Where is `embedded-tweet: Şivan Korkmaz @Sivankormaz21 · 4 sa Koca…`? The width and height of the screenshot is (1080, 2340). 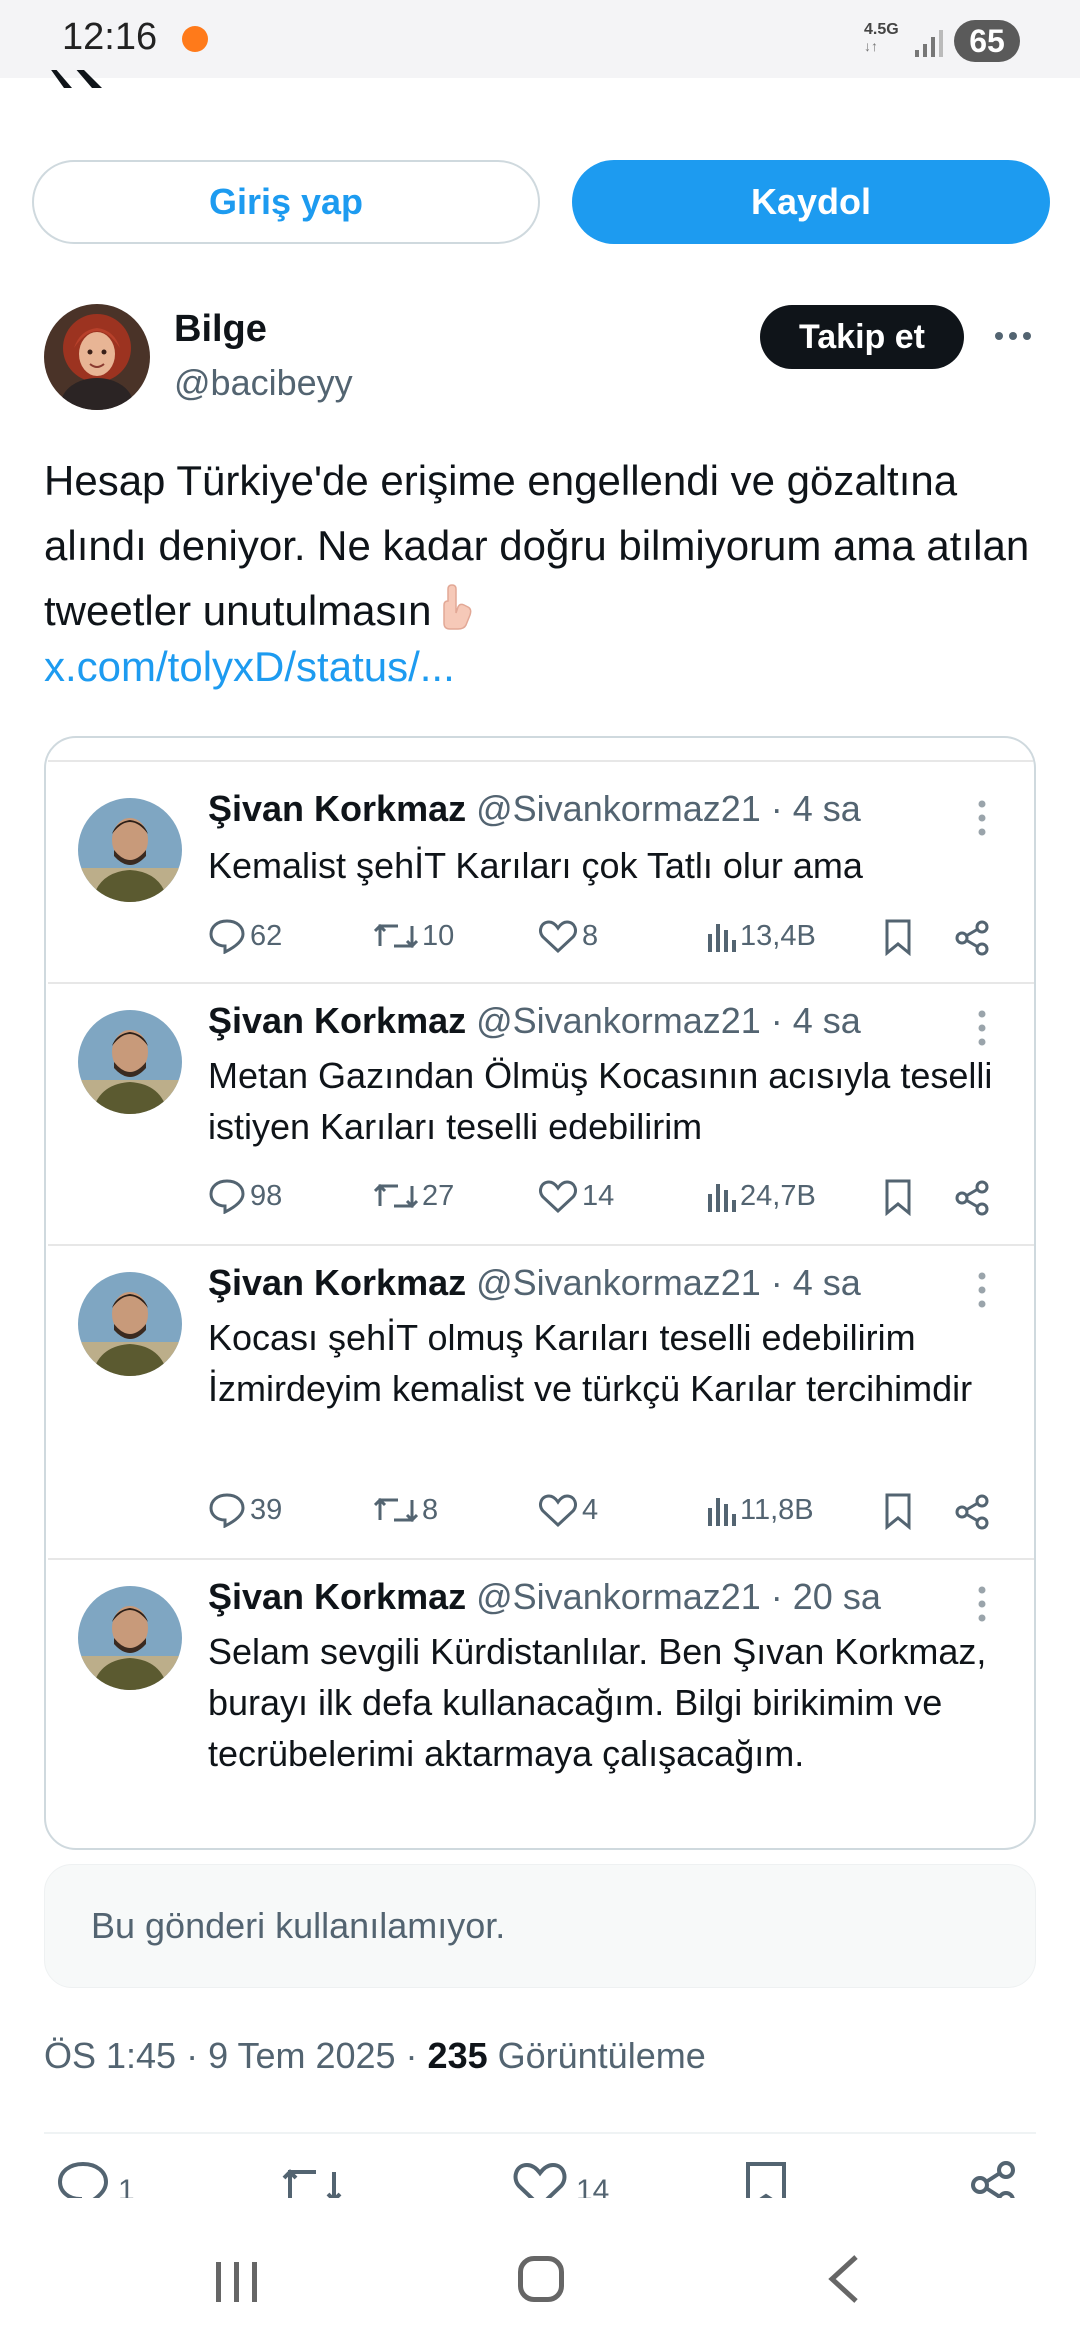 embedded-tweet: Şivan Korkmaz @Sivankormaz21 · 4 sa Koca… is located at coordinates (541, 1401).